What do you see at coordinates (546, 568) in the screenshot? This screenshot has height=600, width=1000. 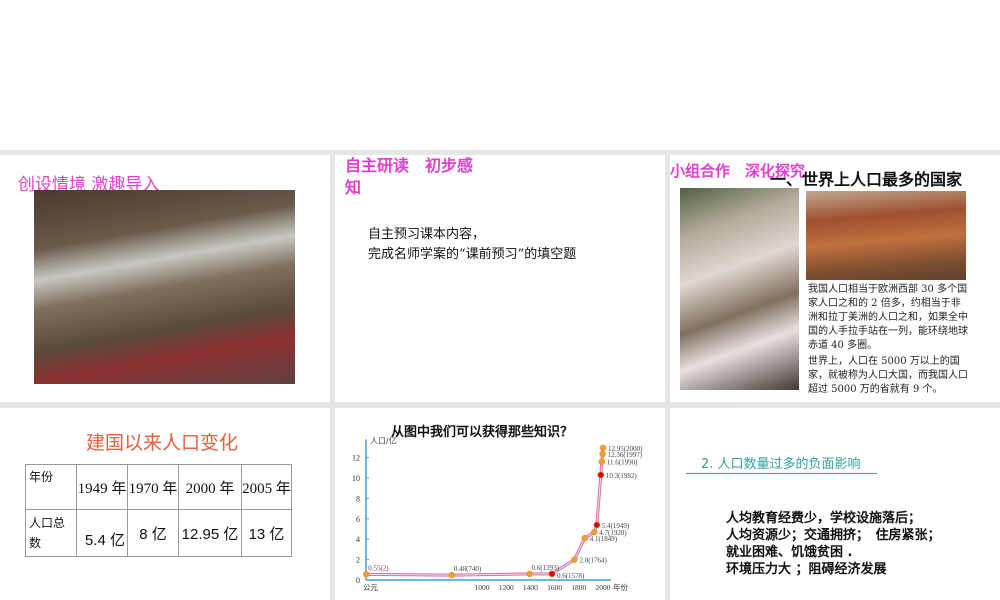 I see `data-label: 0.6(1393)` at bounding box center [546, 568].